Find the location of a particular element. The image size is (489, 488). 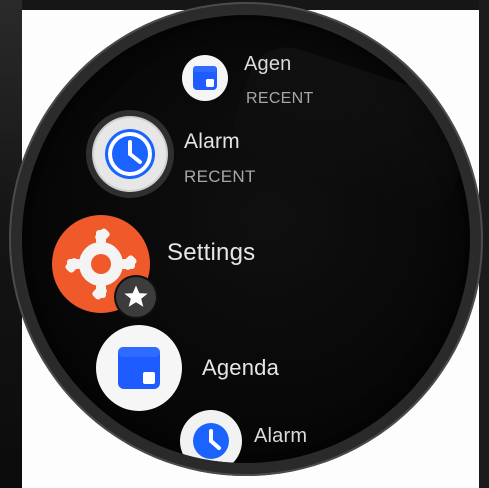

app-title: Settings is located at coordinates (211, 252).